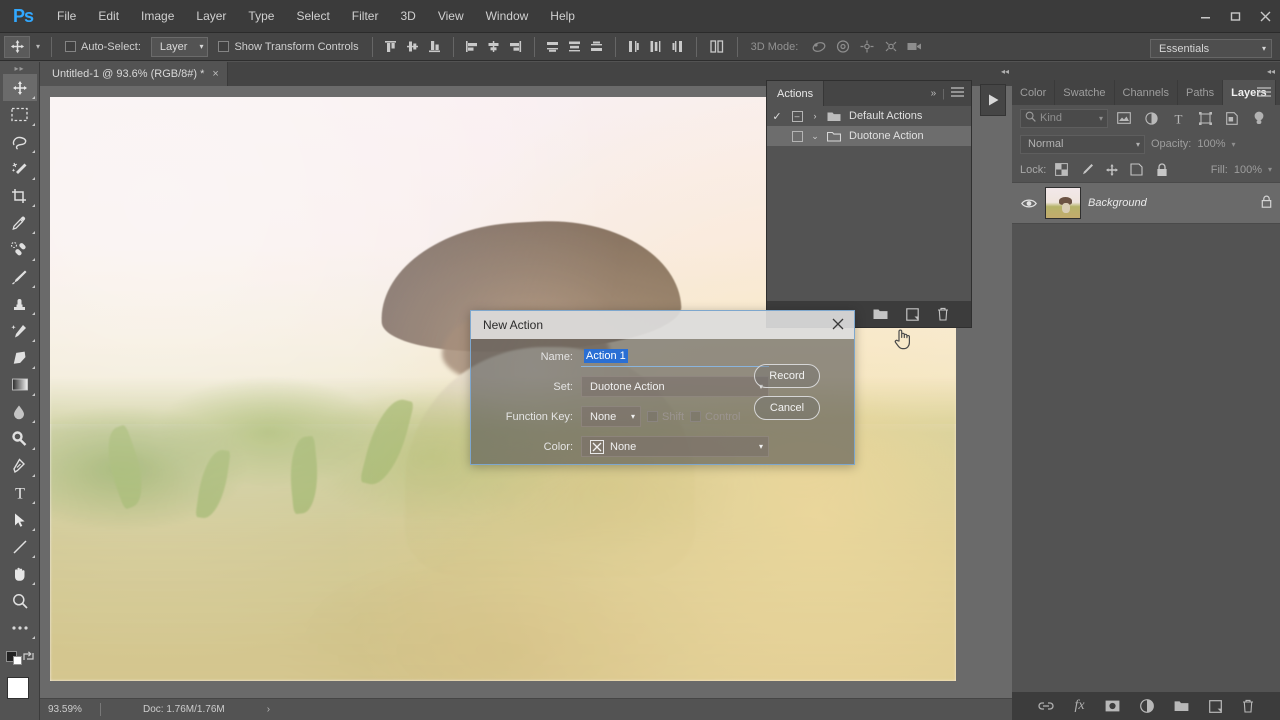  Describe the element at coordinates (1215, 706) in the screenshot. I see `new-layer-icon` at that location.